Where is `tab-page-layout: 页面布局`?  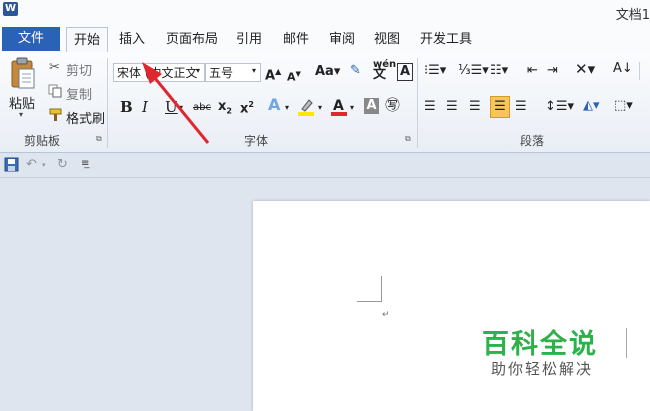 tab-page-layout: 页面布局 is located at coordinates (192, 39).